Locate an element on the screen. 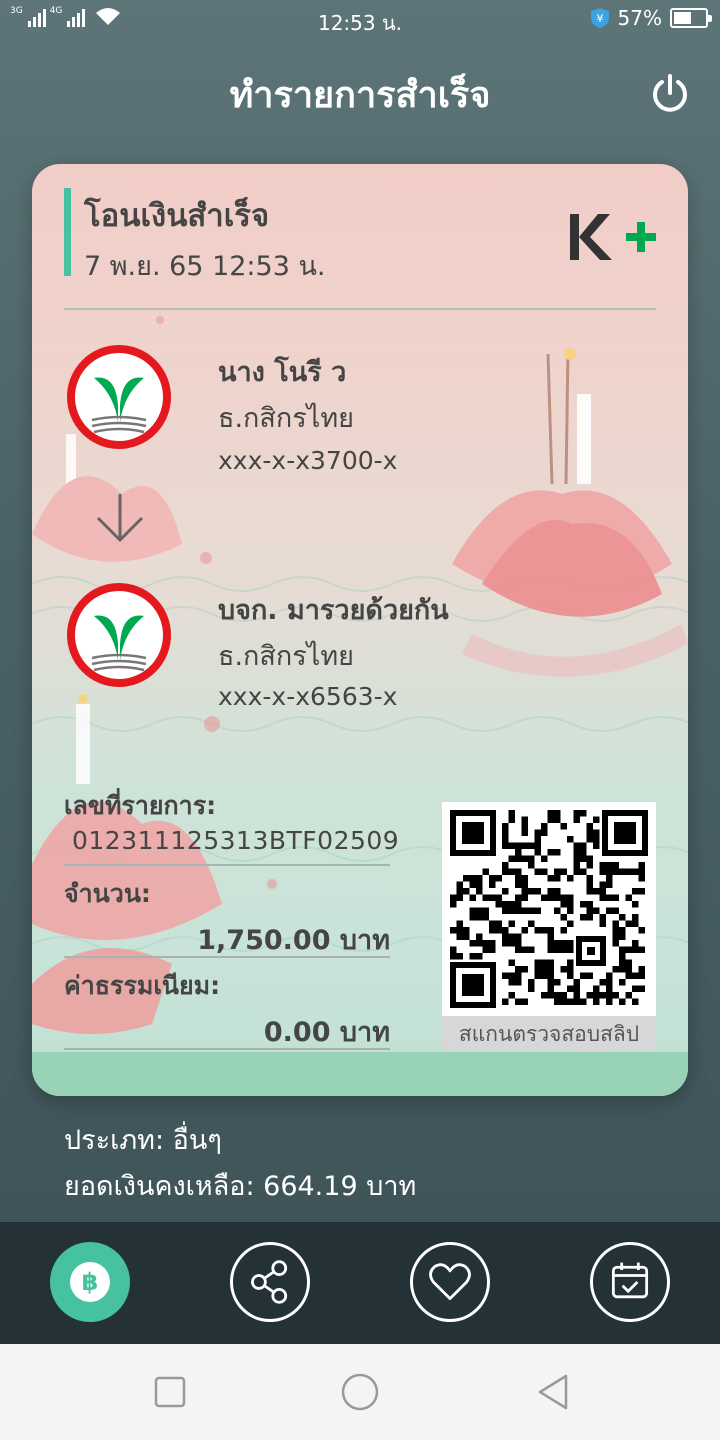 The image size is (720, 1440). card-footer-band is located at coordinates (360, 1074).